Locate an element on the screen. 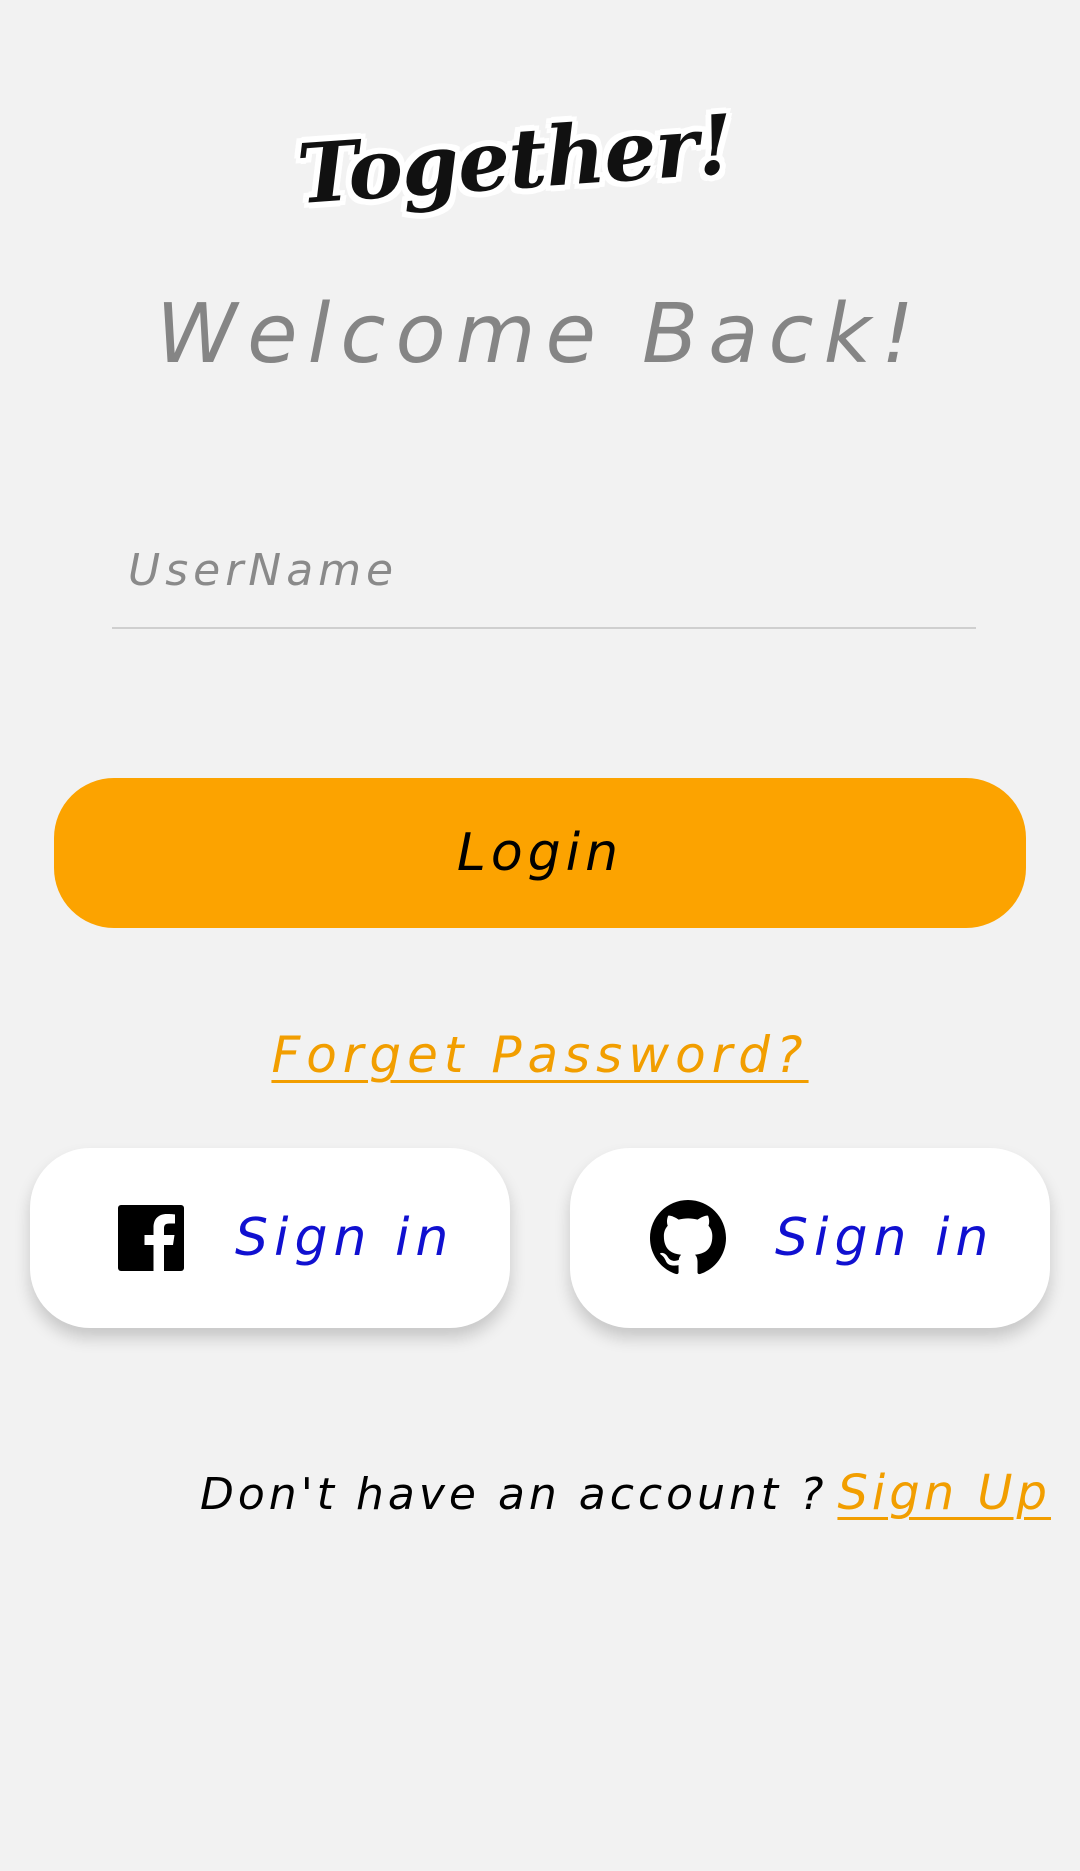 The image size is (1080, 1871). forget-password-row: Forget Password? is located at coordinates (540, 1055).